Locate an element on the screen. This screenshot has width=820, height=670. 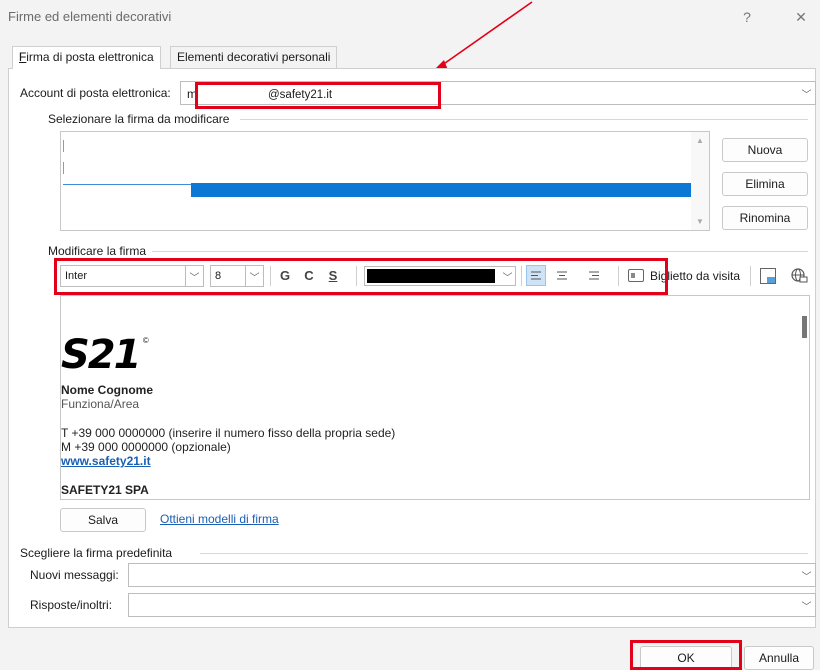
scroll-up-icon: ▲ is located at coordinates (700, 140).